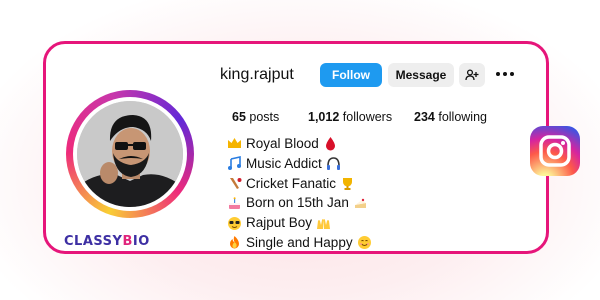 This screenshot has width=600, height=300. I want to click on add-user-icon, so click(472, 75).